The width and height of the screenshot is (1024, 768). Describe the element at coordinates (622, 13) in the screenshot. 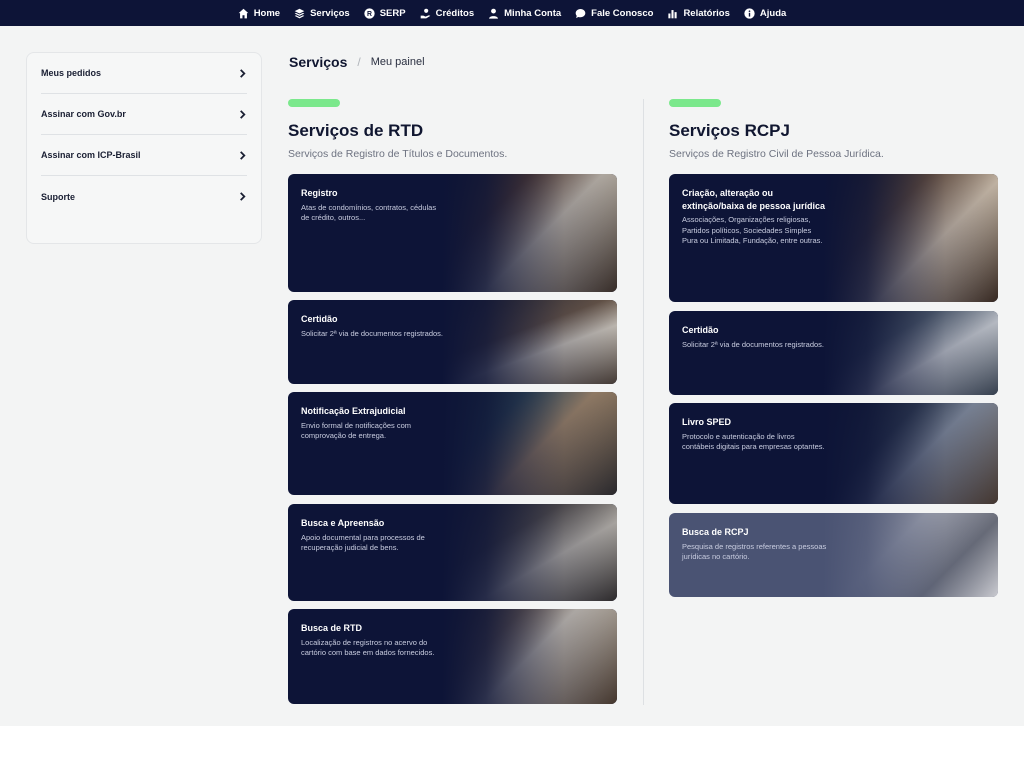

I see `nav-fale-conosco-label: Fale Conosco` at that location.